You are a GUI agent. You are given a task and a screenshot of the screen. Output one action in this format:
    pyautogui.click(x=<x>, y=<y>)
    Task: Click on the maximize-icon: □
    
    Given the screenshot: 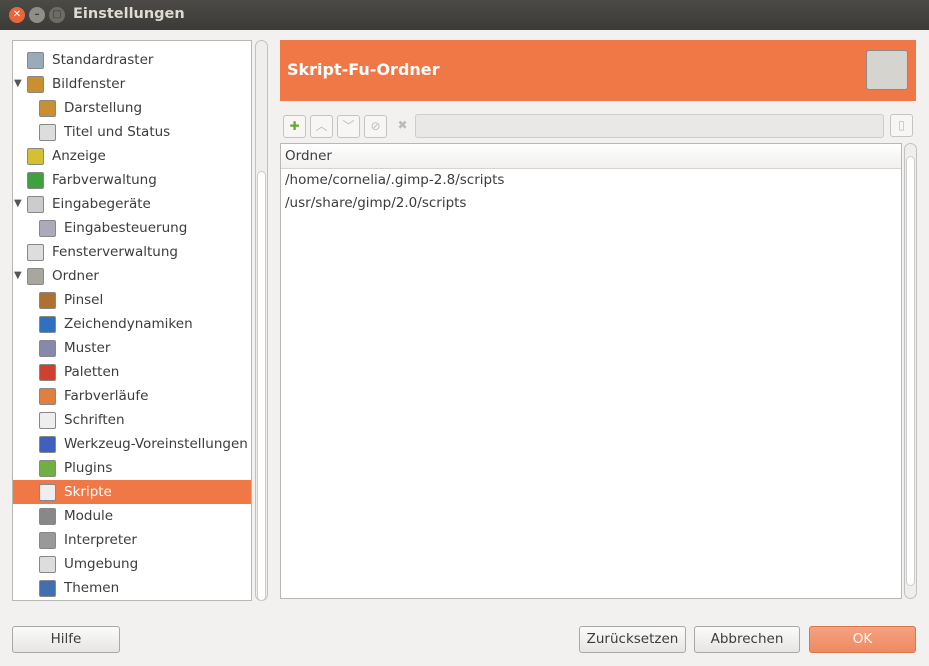 What is the action you would take?
    pyautogui.click(x=57, y=15)
    